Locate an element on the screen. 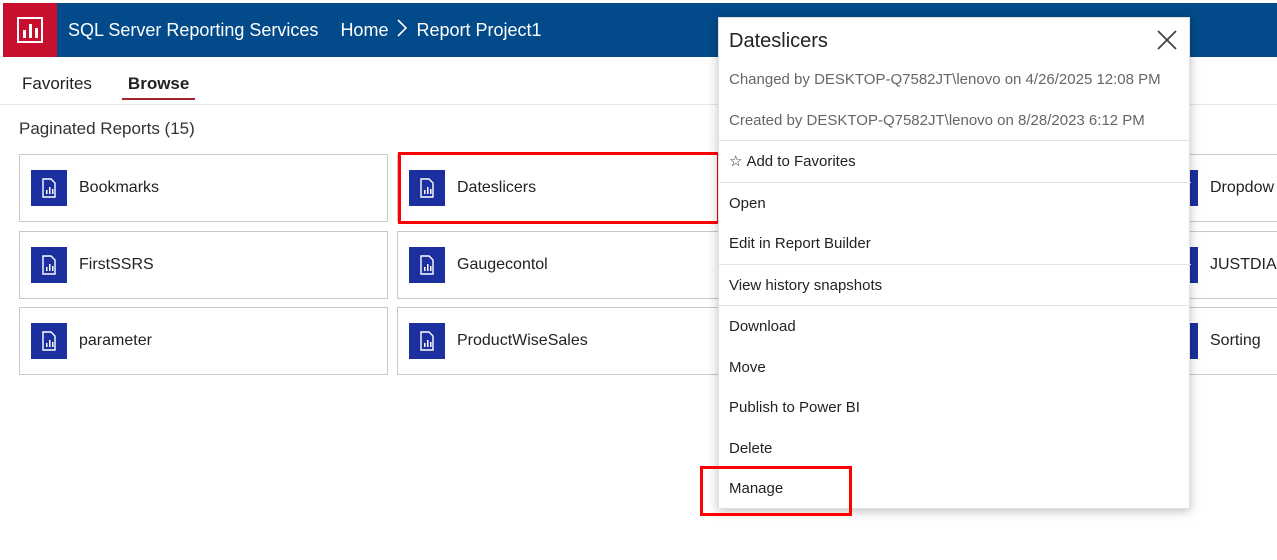 The image size is (1277, 560). close-icon is located at coordinates (1167, 40).